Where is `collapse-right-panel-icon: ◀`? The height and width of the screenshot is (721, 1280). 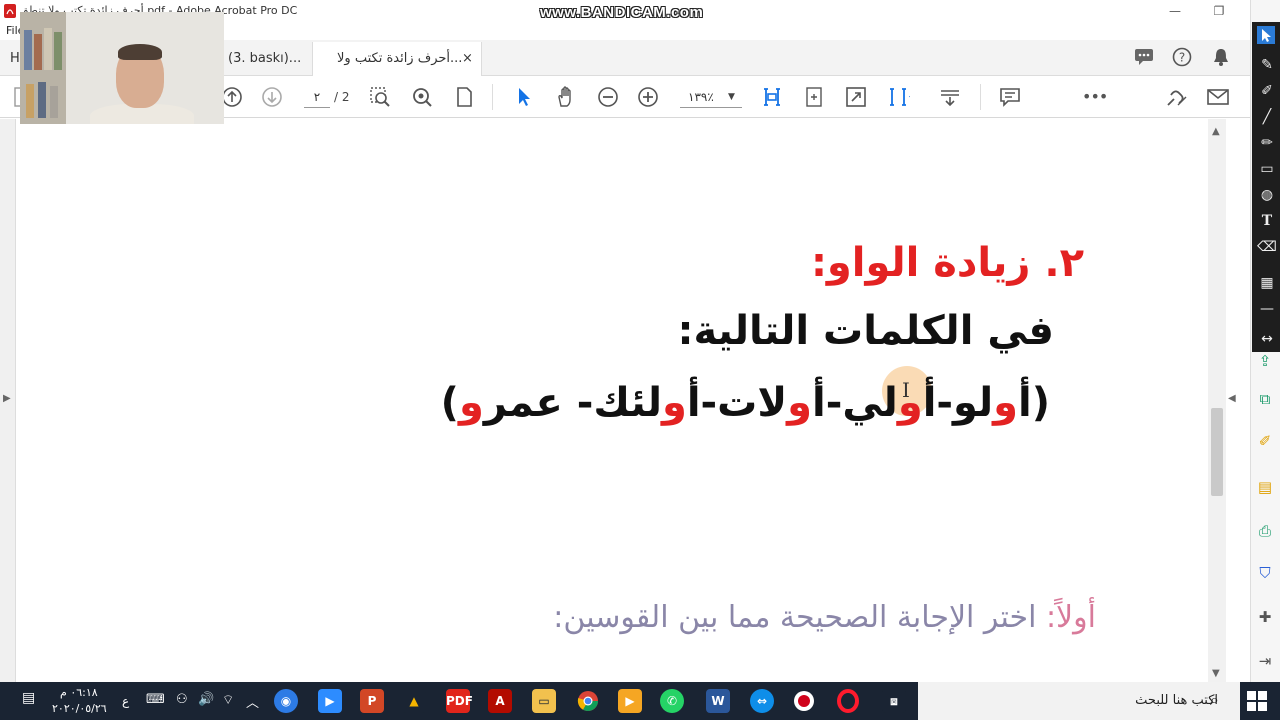
collapse-right-panel-icon: ◀ is located at coordinates (1232, 398).